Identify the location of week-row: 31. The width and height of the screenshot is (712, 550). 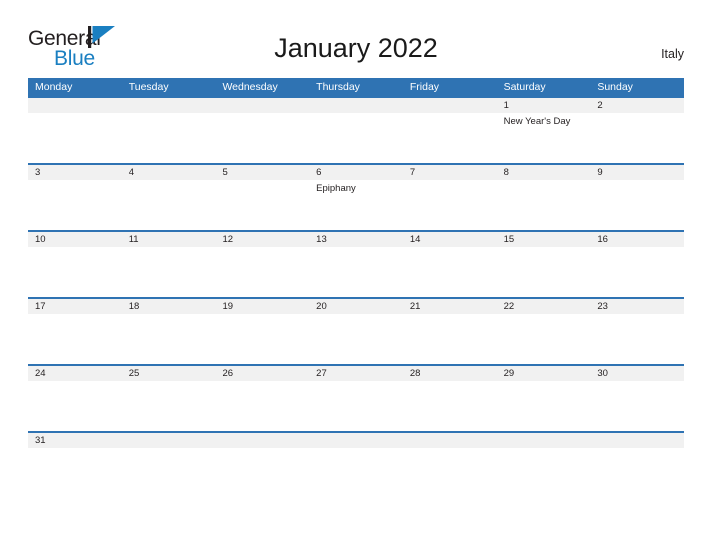
(356, 442).